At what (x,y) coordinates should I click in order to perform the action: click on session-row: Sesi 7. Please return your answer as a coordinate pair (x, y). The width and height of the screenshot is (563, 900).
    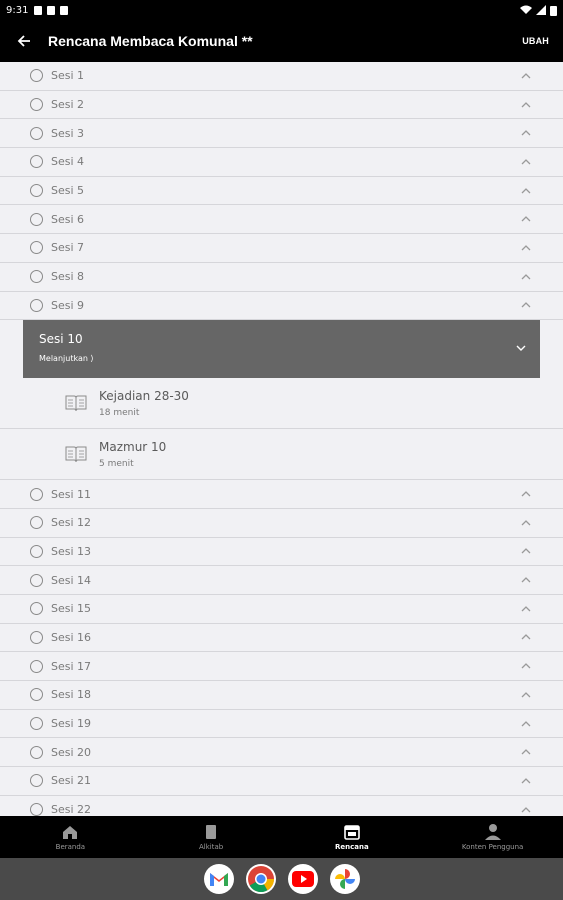
    Looking at the image, I should click on (281, 248).